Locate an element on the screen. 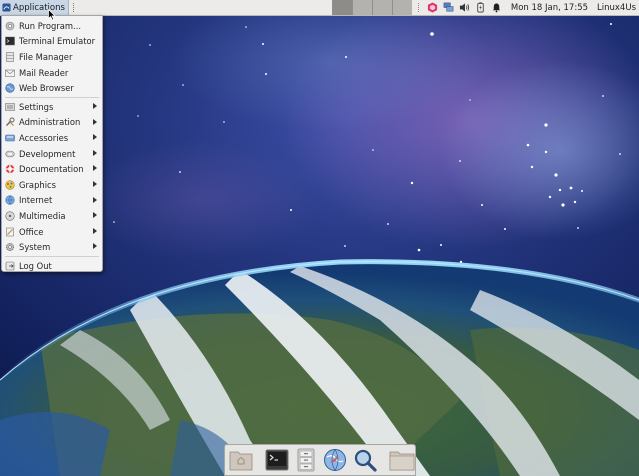 Image resolution: width=639 pixels, height=476 pixels. system-icon is located at coordinates (10, 247).